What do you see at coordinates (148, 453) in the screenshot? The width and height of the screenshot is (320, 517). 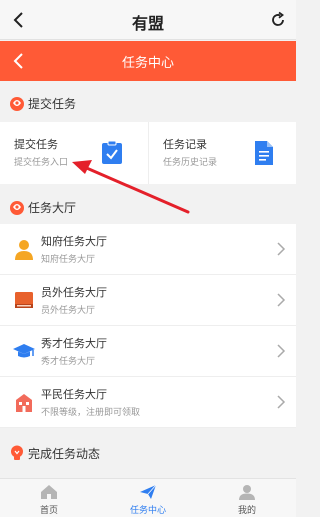 I see `section-task-dynamics: 完成任务动态` at bounding box center [148, 453].